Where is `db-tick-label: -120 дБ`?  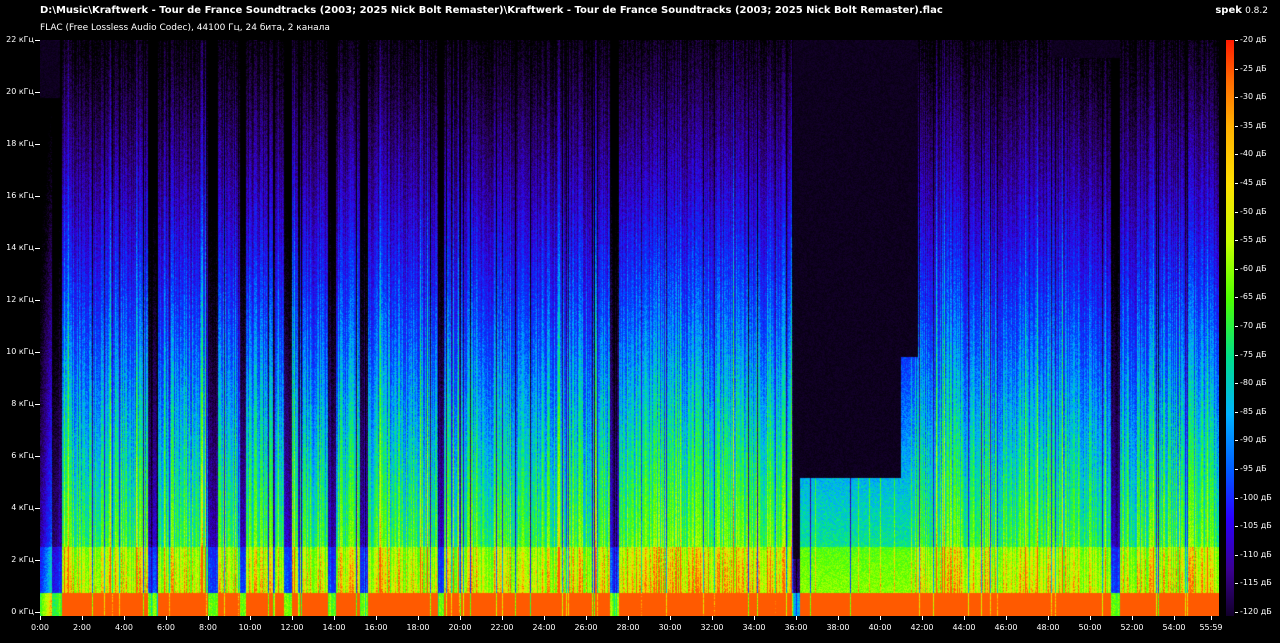
db-tick-label: -120 дБ is located at coordinates (1256, 611).